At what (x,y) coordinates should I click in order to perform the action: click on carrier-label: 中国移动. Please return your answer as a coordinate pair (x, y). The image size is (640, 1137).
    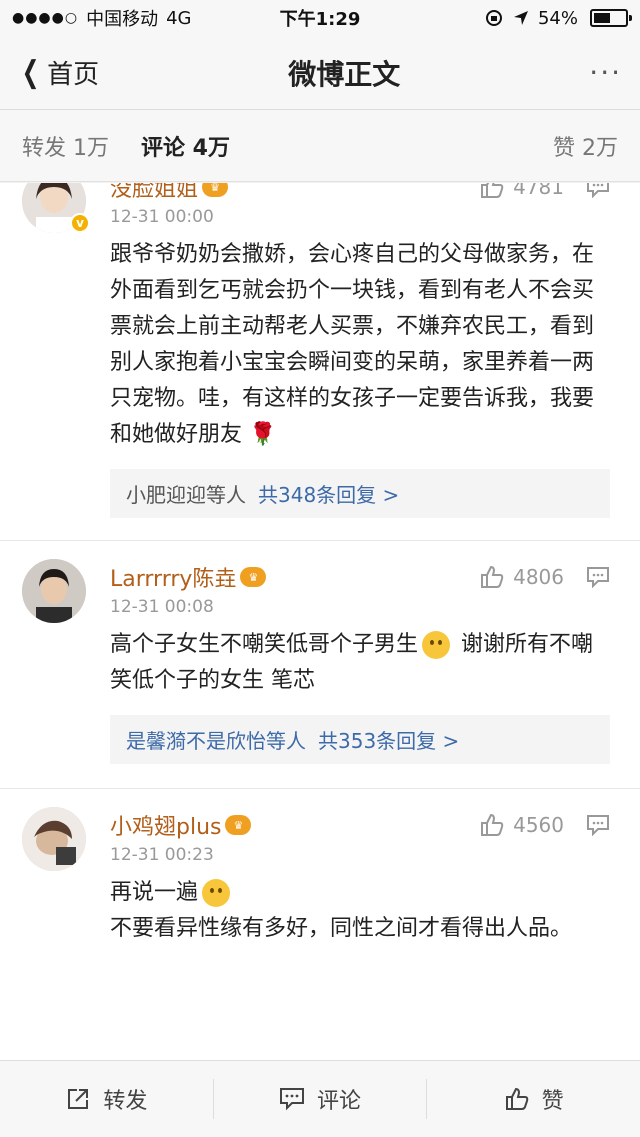
    Looking at the image, I should click on (122, 19).